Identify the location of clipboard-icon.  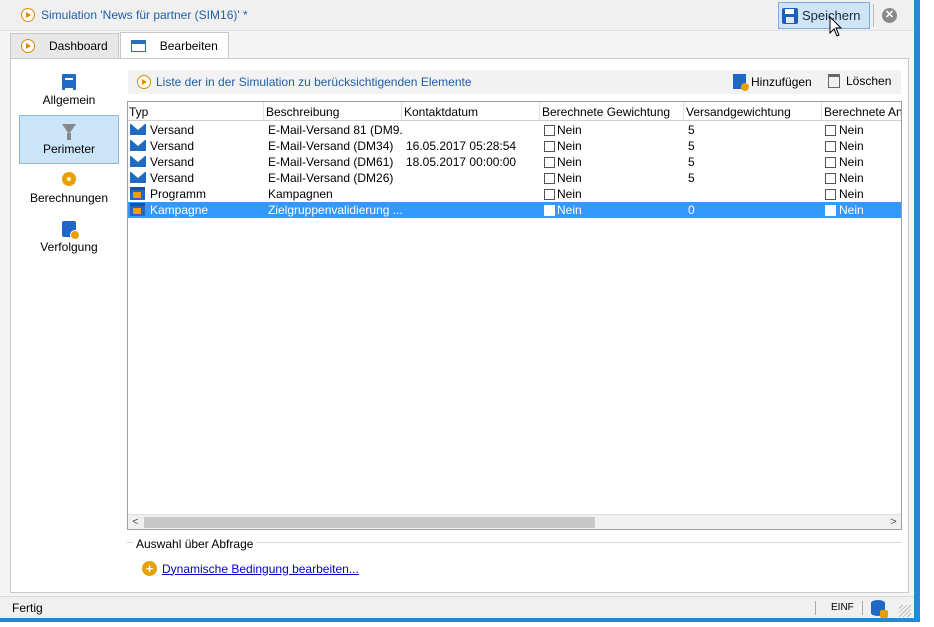
(69, 82).